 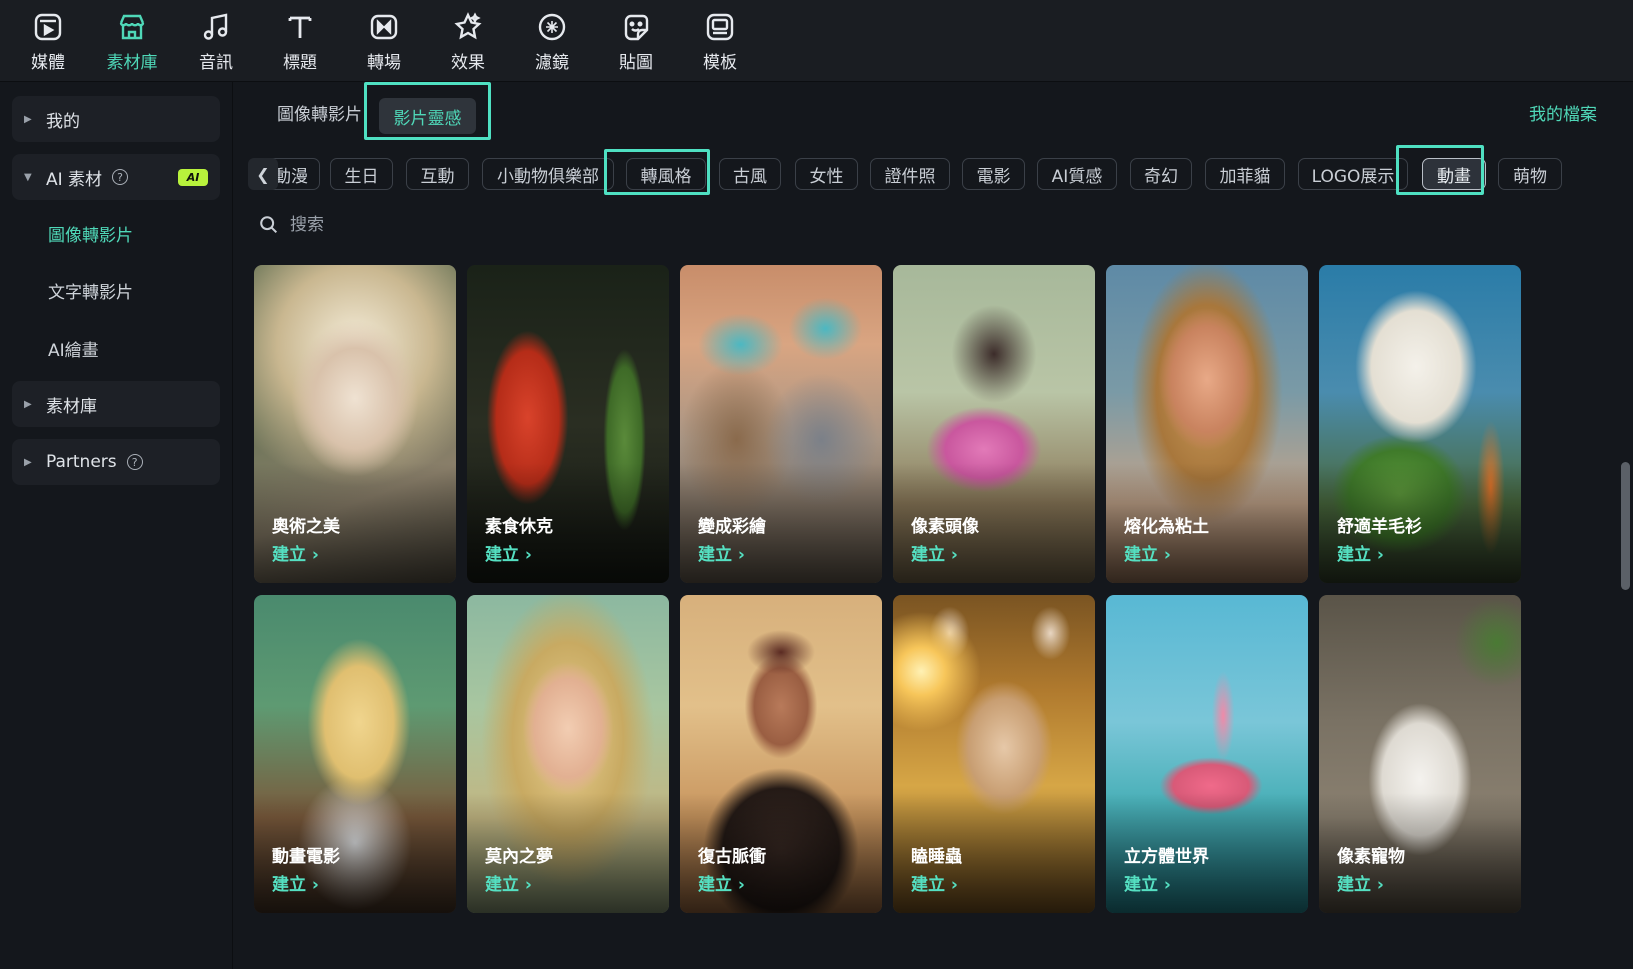 What do you see at coordinates (28, 177) in the screenshot?
I see `caret-down-icon: ▼` at bounding box center [28, 177].